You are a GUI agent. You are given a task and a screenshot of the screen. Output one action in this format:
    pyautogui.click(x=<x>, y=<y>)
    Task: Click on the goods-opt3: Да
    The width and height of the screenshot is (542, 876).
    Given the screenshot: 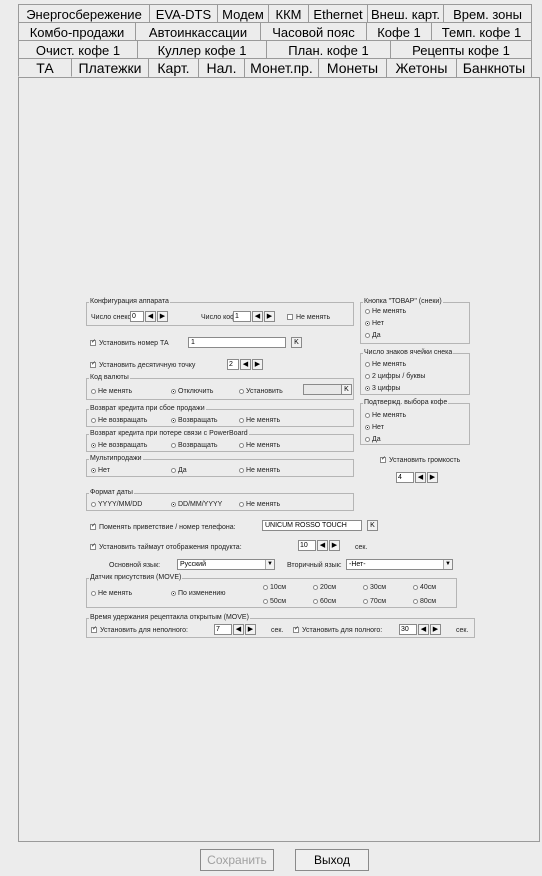 What is the action you would take?
    pyautogui.click(x=373, y=335)
    